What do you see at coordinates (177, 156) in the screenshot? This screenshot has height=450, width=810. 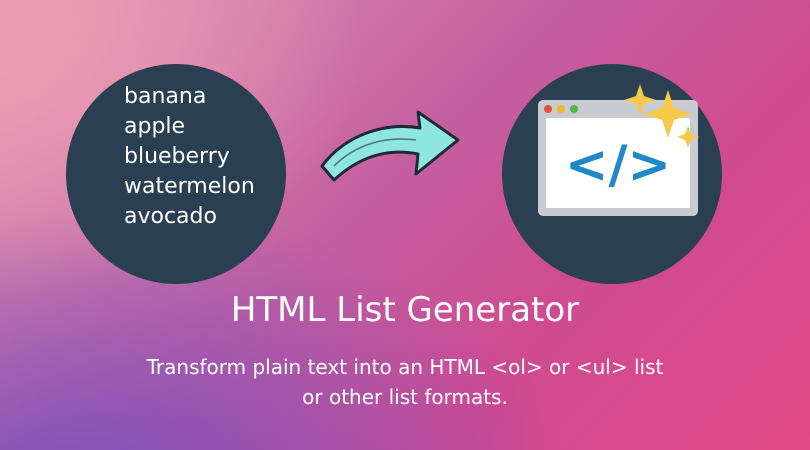 I see `list-item: blueberry` at bounding box center [177, 156].